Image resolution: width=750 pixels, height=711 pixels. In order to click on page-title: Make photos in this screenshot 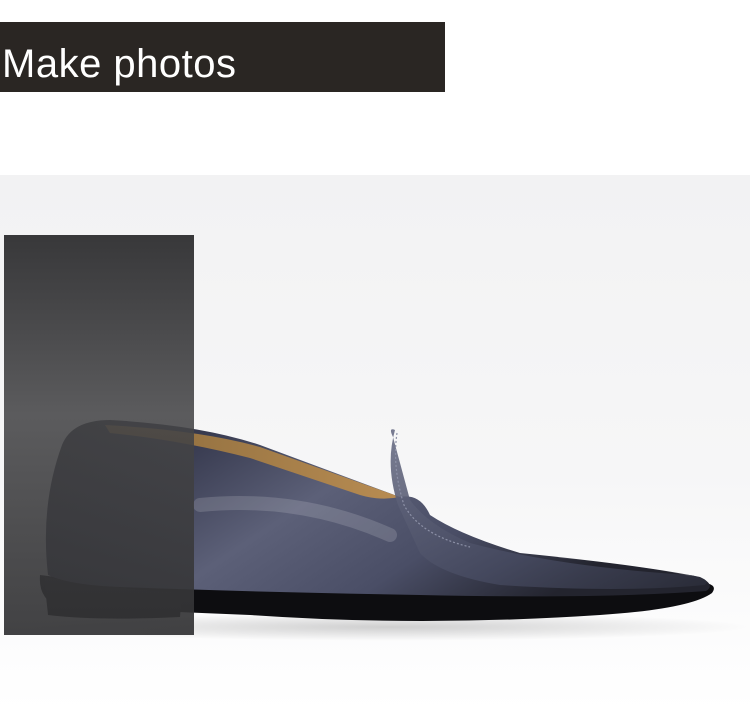, I will do `click(119, 64)`.